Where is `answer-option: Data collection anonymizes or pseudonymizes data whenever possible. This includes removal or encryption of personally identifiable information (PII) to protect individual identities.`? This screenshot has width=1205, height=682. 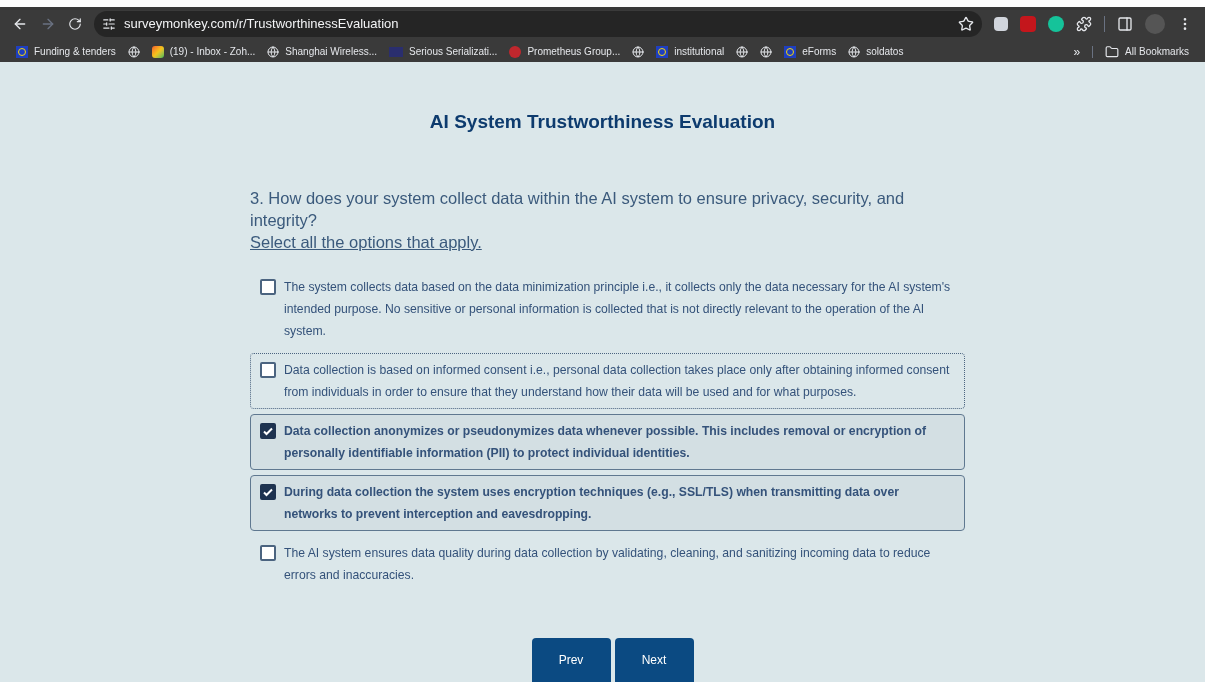 answer-option: Data collection anonymizes or pseudonymizes data whenever possible. This includes removal or encryption of personally identifiable information (PII) to protect individual identities. is located at coordinates (607, 441).